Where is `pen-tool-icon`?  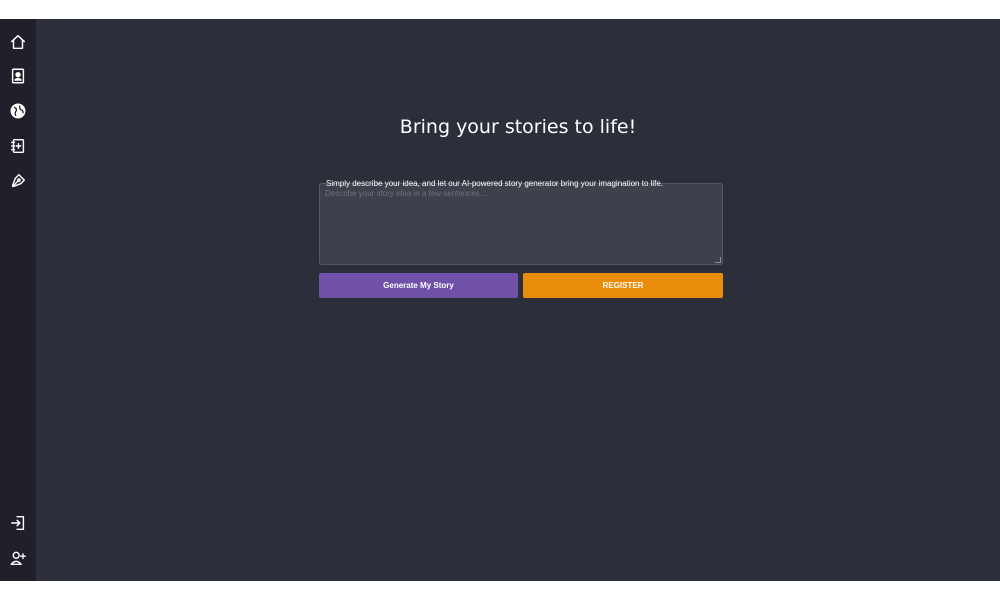 pen-tool-icon is located at coordinates (18, 180).